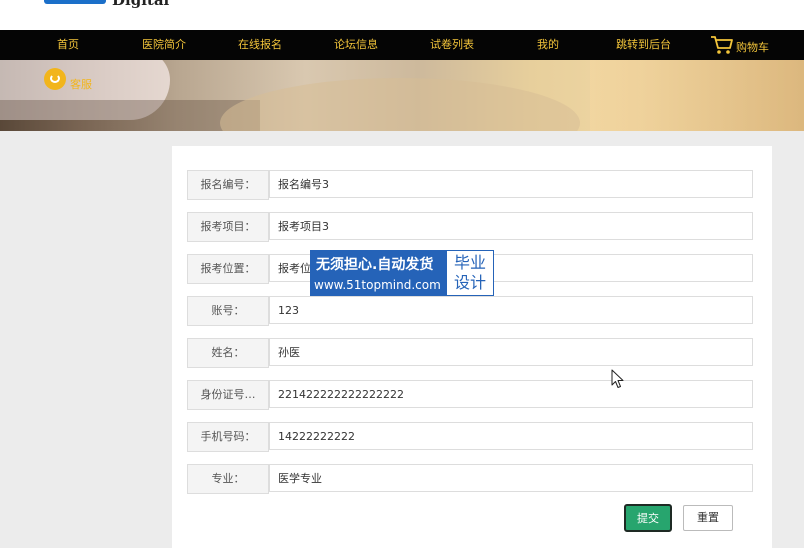  What do you see at coordinates (511, 478) in the screenshot?
I see `major-input: 医学专业` at bounding box center [511, 478].